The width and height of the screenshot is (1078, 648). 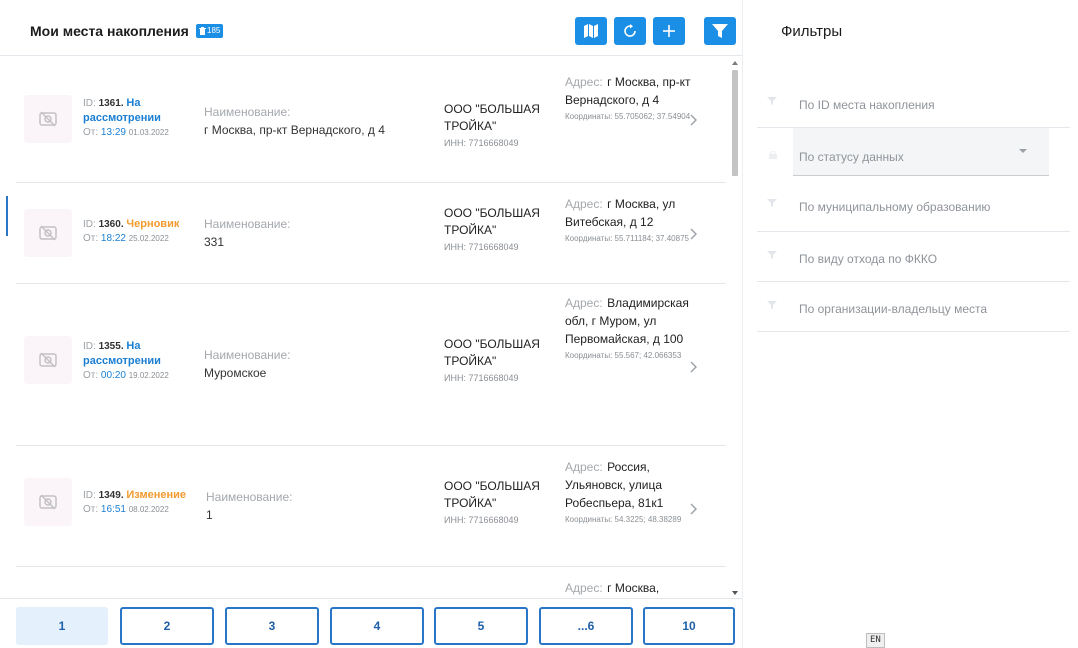 What do you see at coordinates (113, 238) in the screenshot?
I see `created-time: 18:22` at bounding box center [113, 238].